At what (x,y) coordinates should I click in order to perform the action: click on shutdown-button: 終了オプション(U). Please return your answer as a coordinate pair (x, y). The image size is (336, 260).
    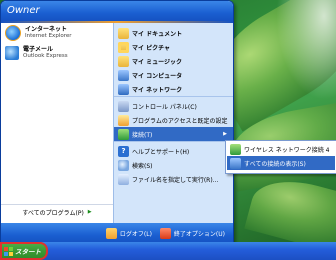
    Looking at the image, I should click on (192, 233).